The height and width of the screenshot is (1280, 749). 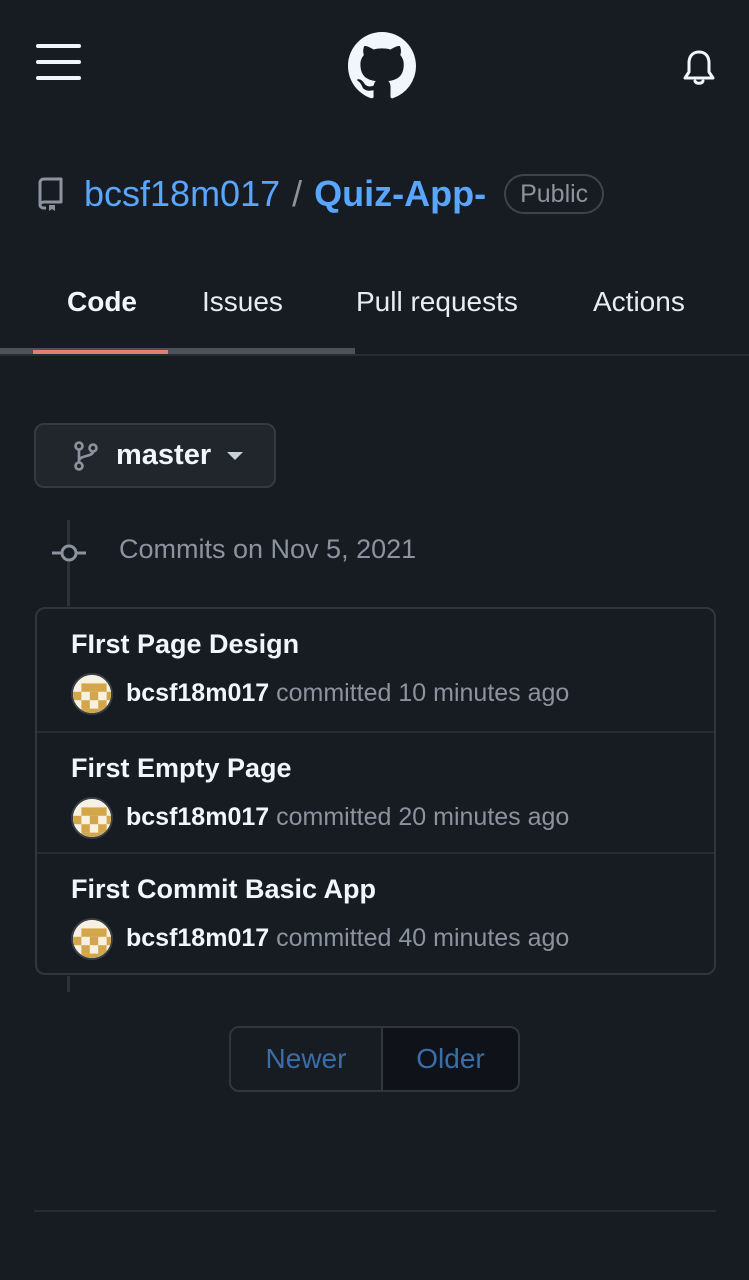 I want to click on timeline-line-bottom, so click(x=68, y=984).